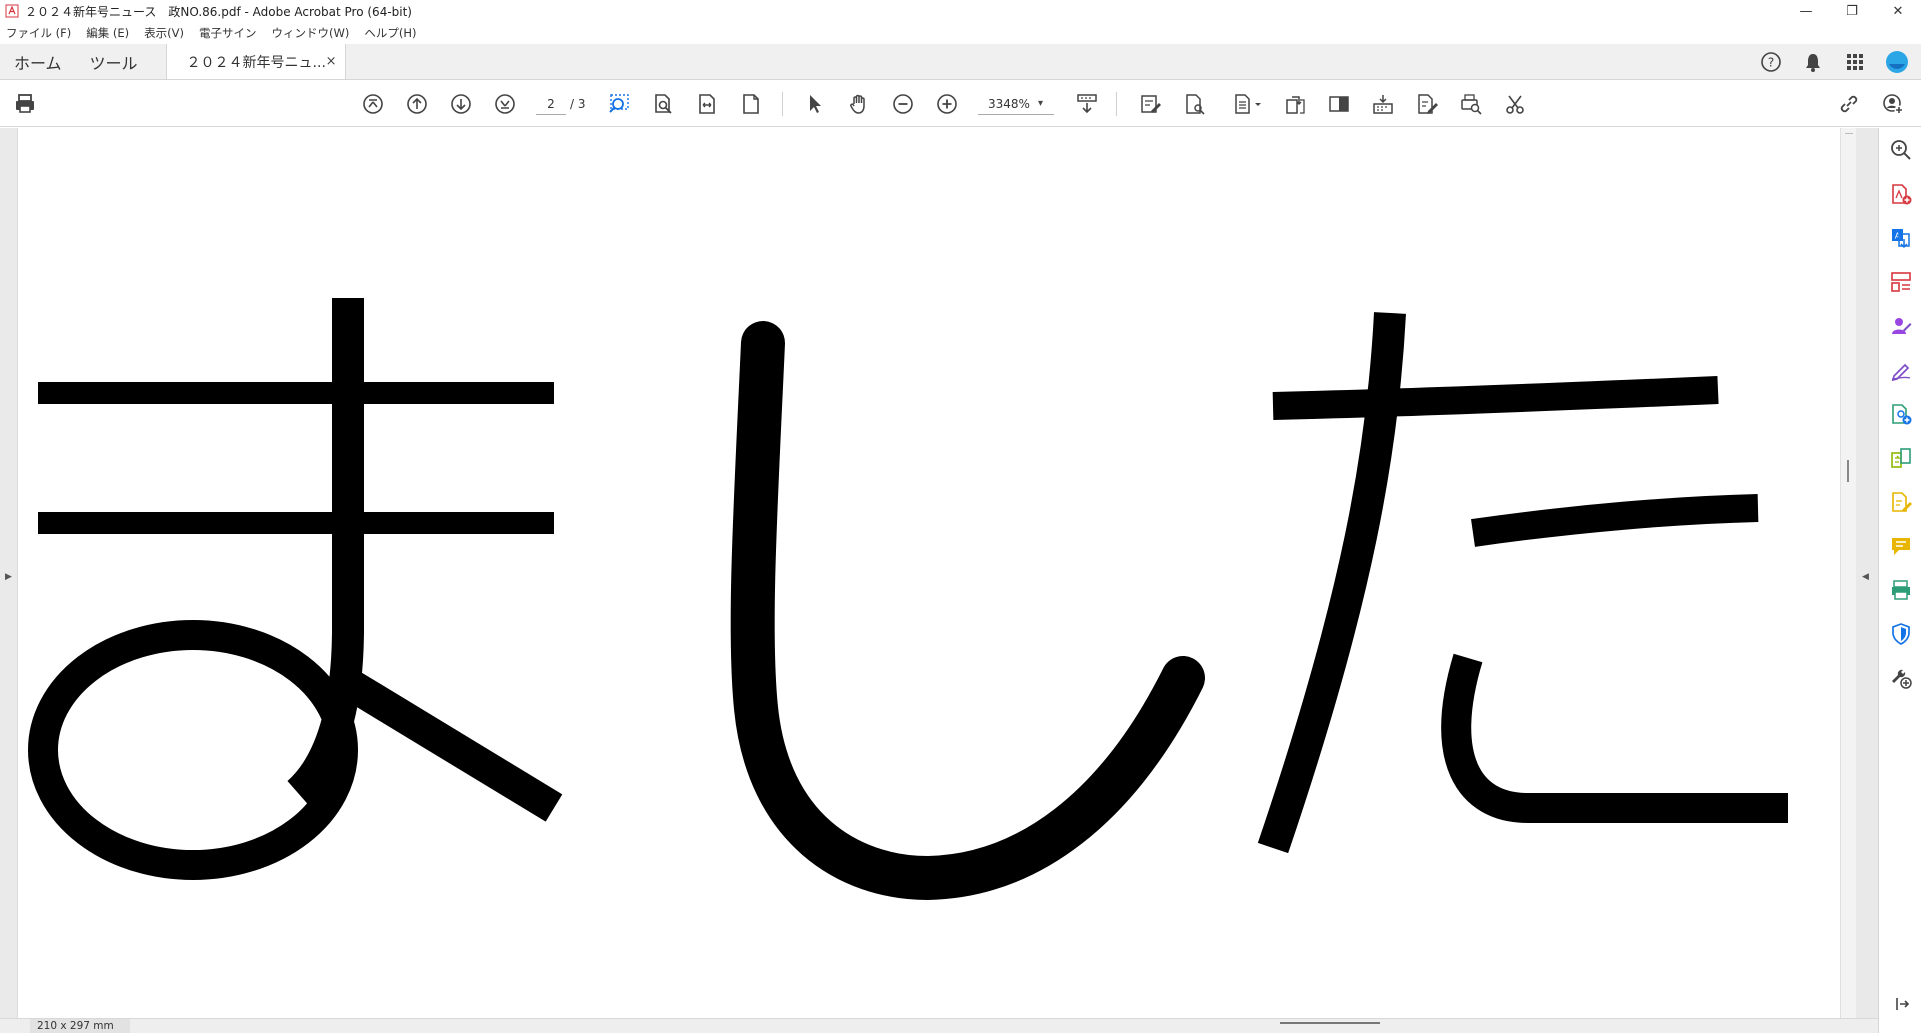  What do you see at coordinates (1834, 62) in the screenshot?
I see `tab-bar-actions: ?` at bounding box center [1834, 62].